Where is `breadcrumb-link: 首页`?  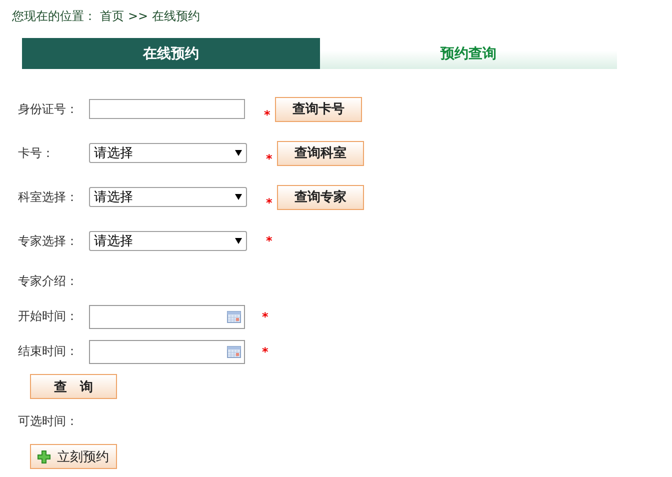
breadcrumb-link: 首页 is located at coordinates (112, 16).